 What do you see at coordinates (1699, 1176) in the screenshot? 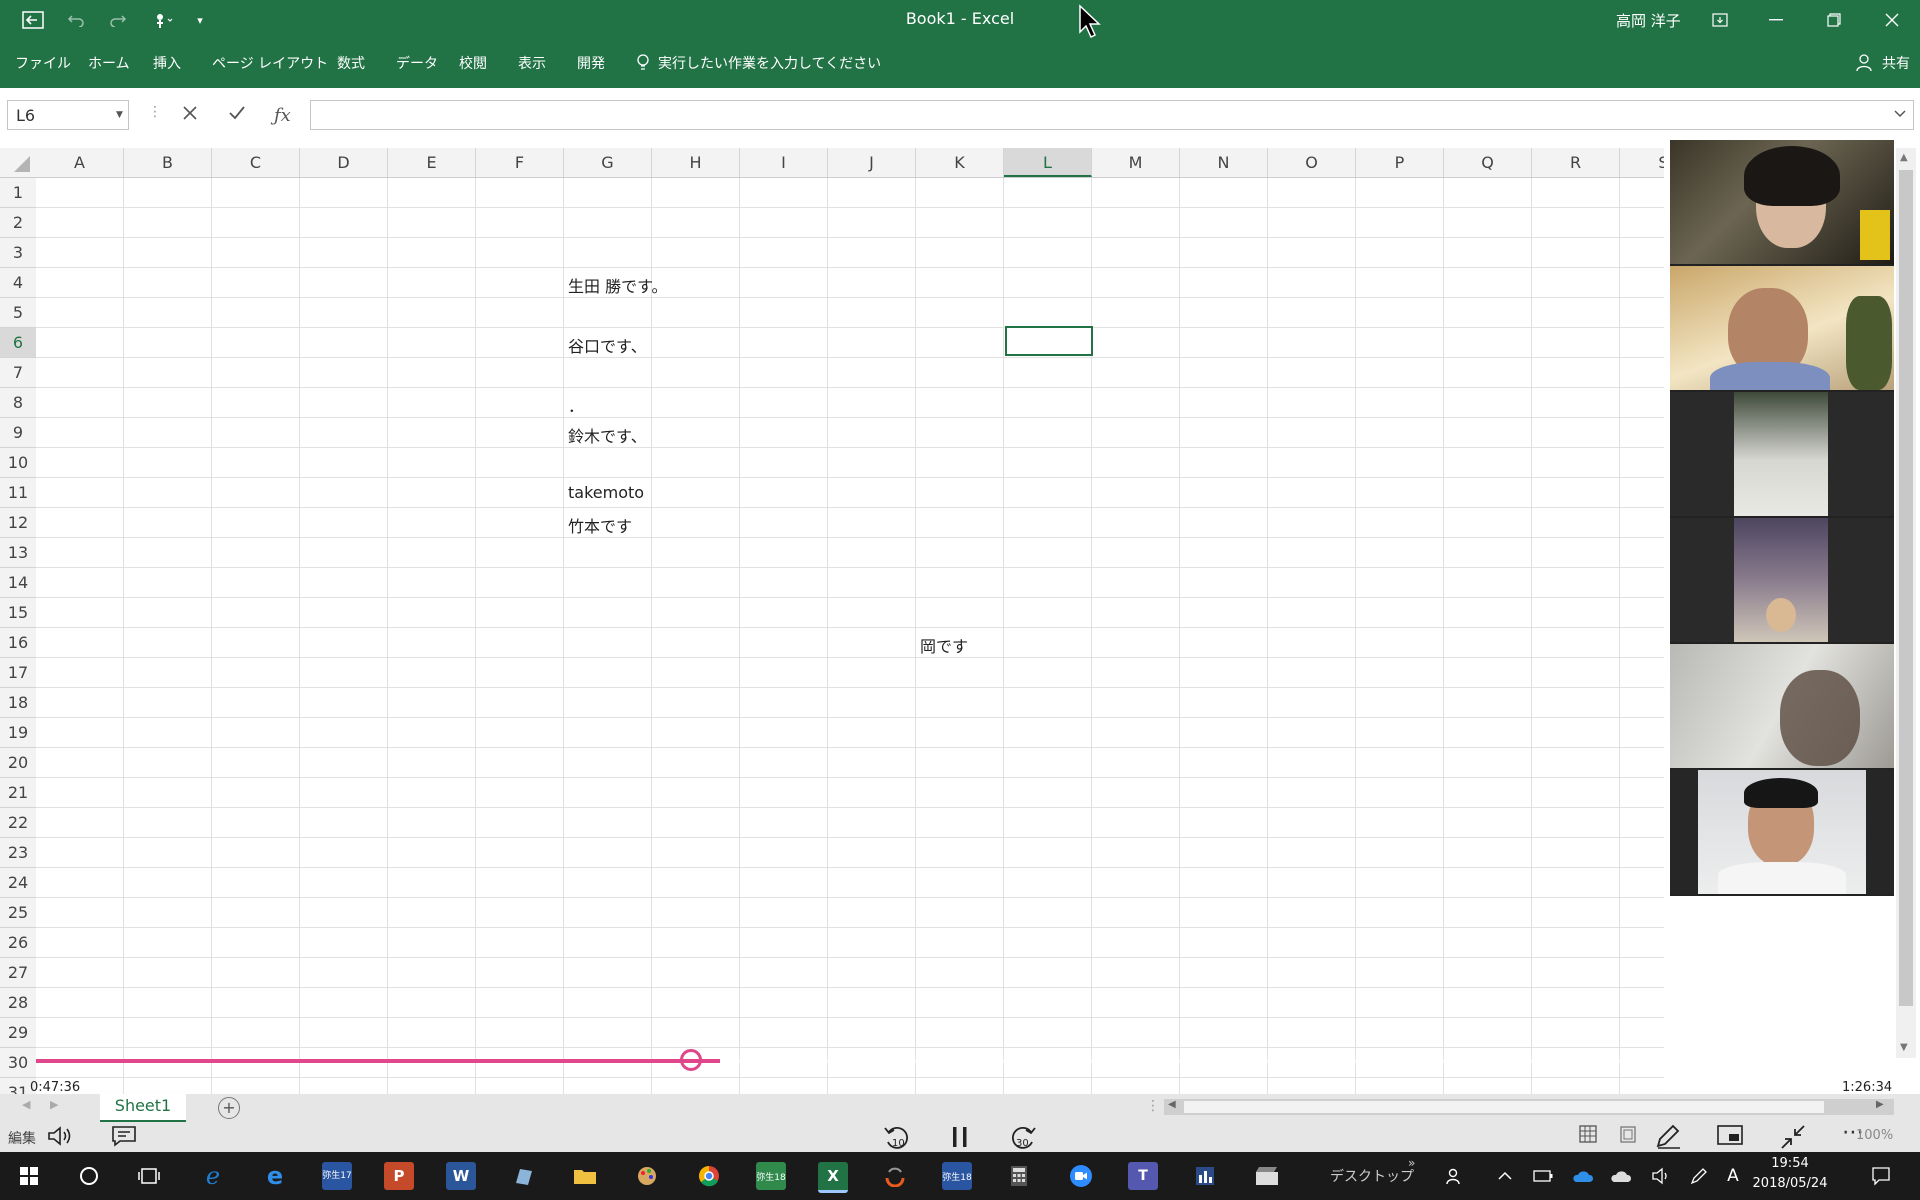
I see `pen-workspace-icon` at bounding box center [1699, 1176].